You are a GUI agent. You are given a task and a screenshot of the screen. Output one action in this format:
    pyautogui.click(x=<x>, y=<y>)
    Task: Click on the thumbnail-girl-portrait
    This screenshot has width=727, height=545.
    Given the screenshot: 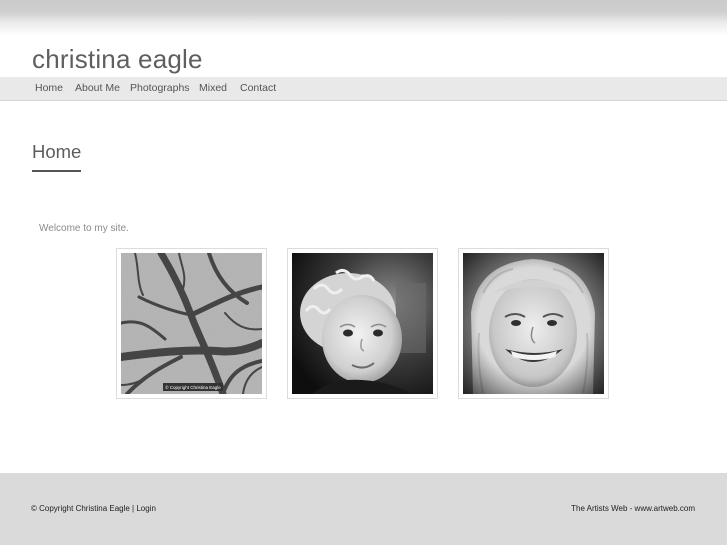 What is the action you would take?
    pyautogui.click(x=533, y=323)
    